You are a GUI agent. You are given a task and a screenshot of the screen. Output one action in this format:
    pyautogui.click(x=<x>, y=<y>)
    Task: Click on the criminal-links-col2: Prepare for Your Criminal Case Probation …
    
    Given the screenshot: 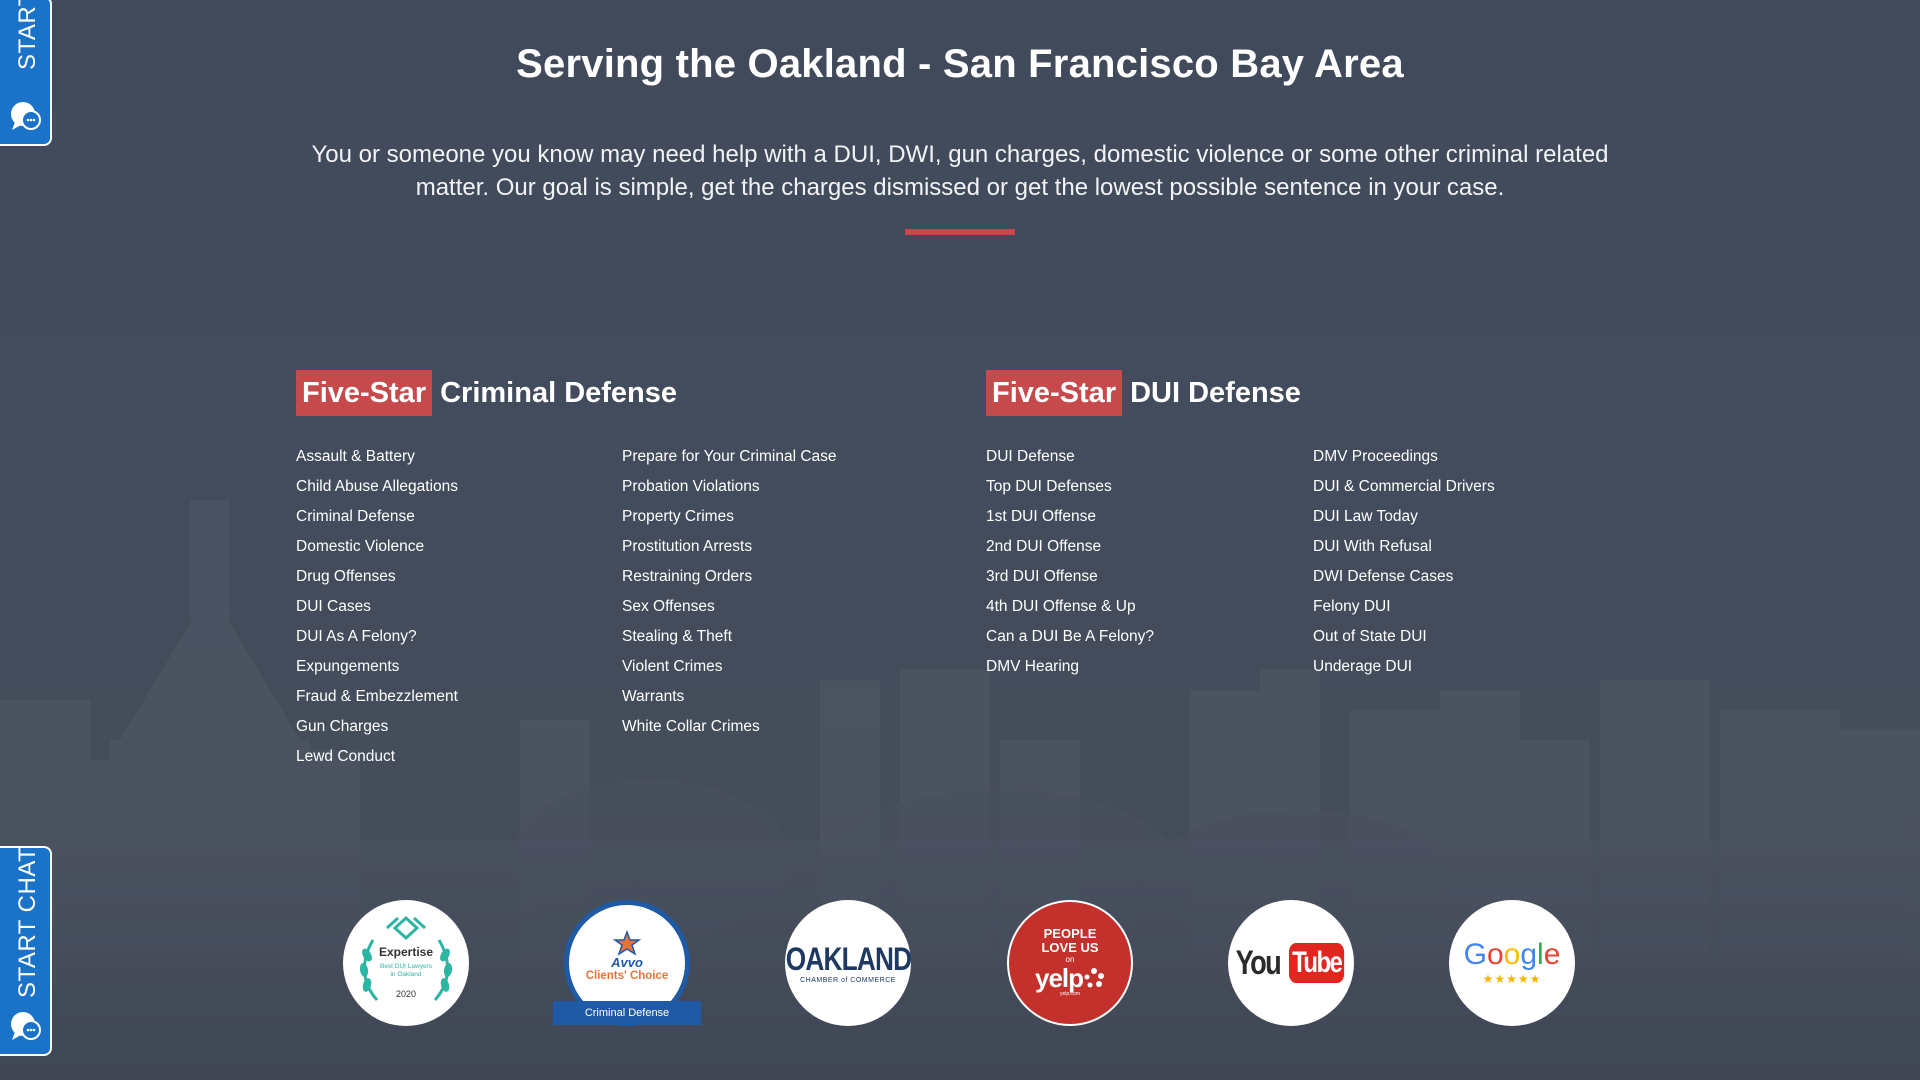 What is the action you would take?
    pyautogui.click(x=729, y=592)
    